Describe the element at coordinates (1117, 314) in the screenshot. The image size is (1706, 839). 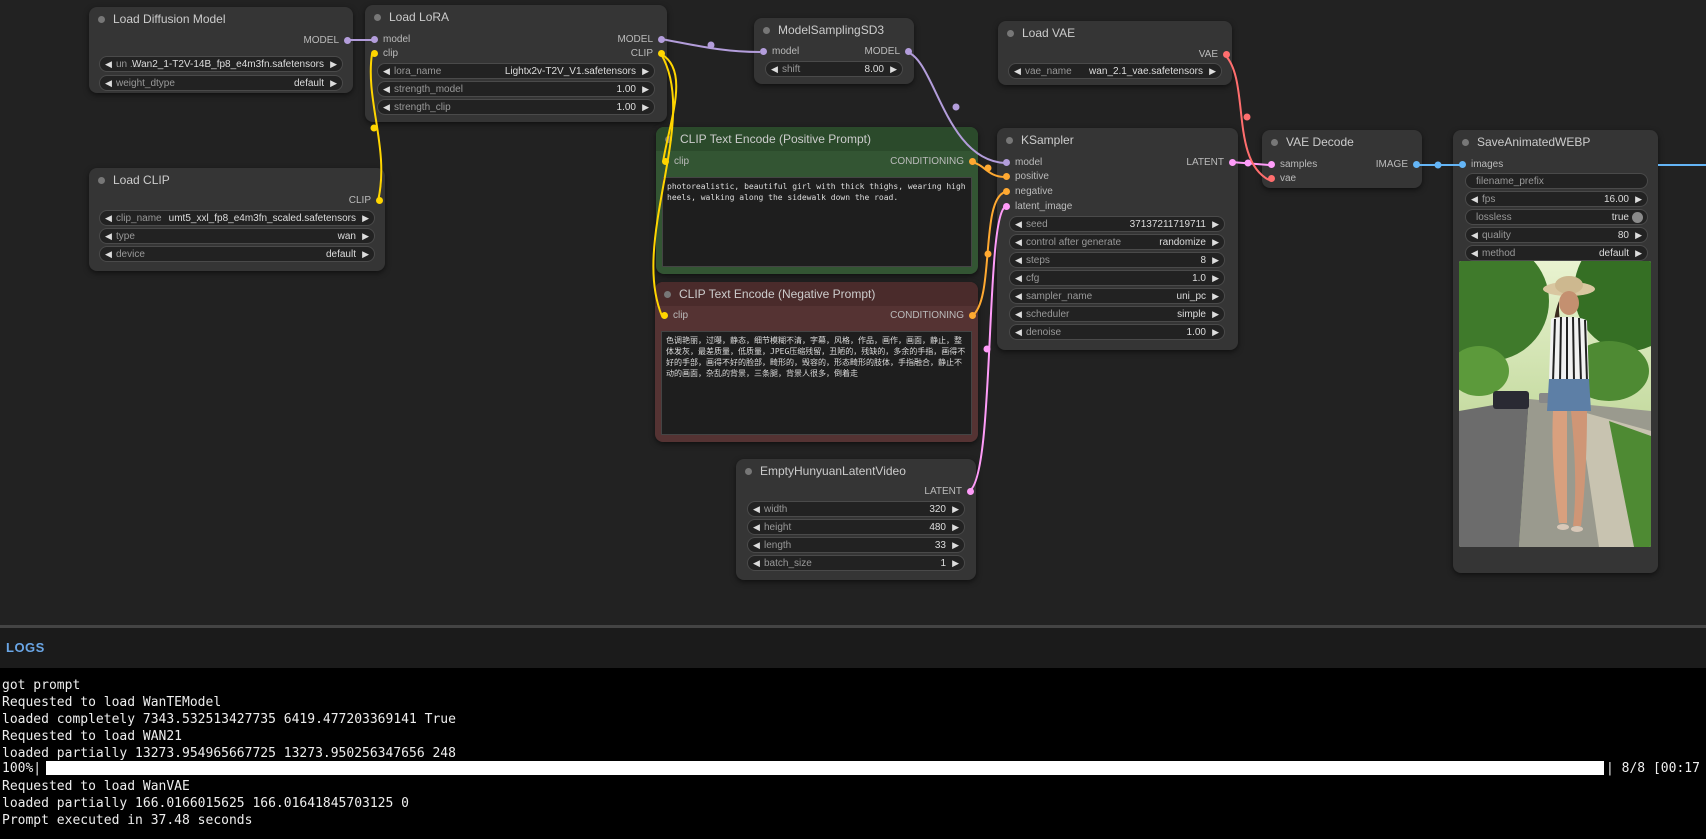
I see `widget-scheduler: ◀ scheduler simple ▶` at that location.